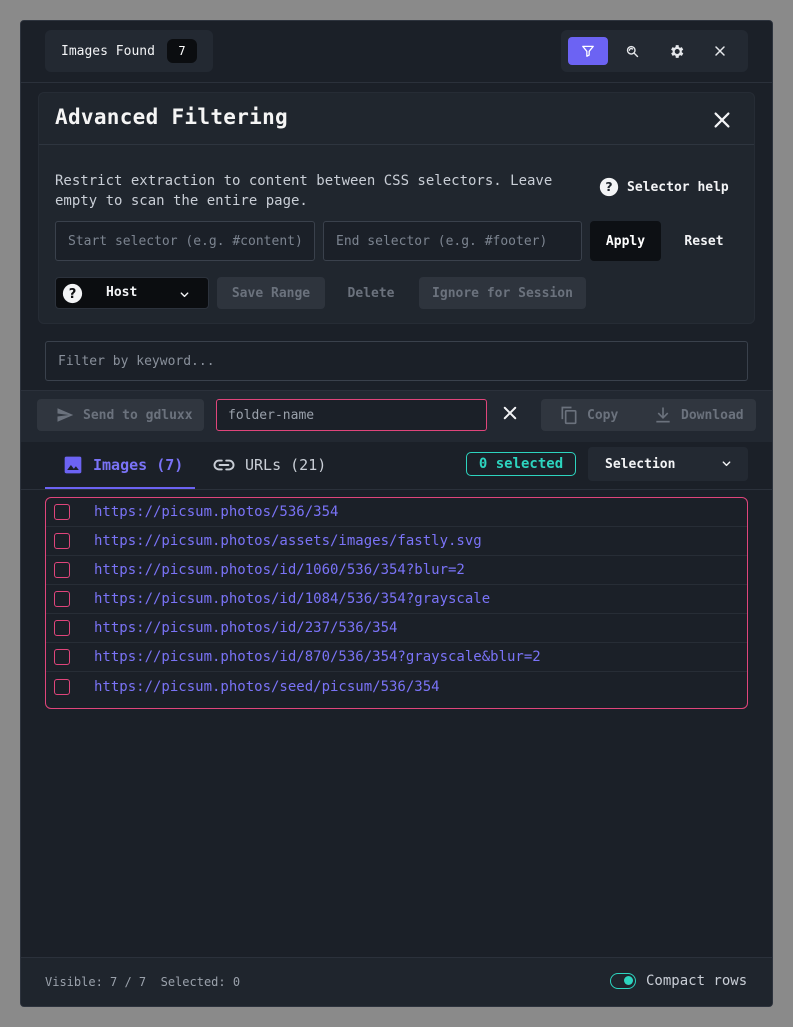  Describe the element at coordinates (396, 144) in the screenshot. I see `divider` at that location.